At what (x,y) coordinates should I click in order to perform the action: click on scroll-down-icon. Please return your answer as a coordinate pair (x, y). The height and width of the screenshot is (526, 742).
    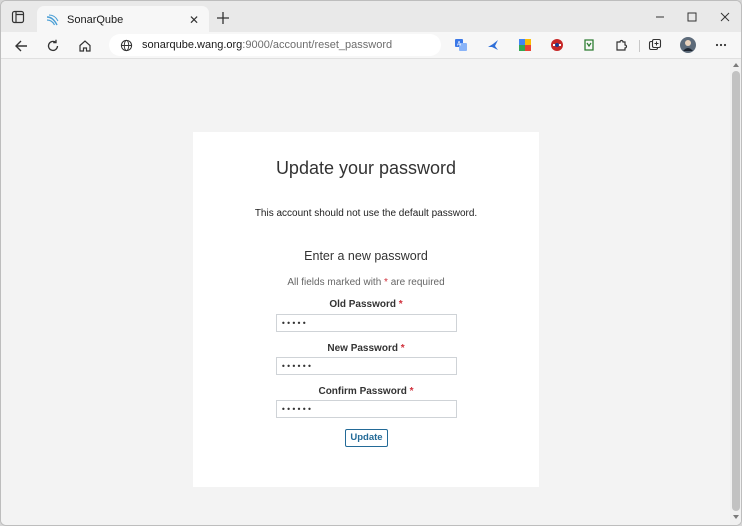
    Looking at the image, I should click on (736, 517).